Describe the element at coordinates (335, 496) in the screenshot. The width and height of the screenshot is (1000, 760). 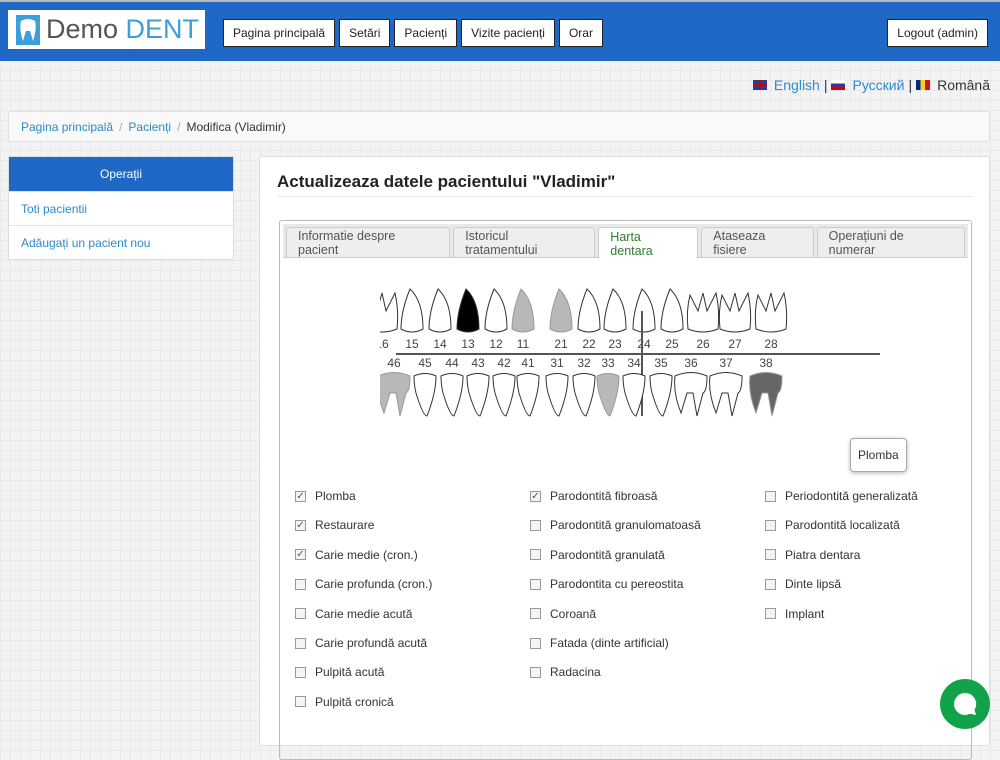
I see `checkbox-label: Plomba` at that location.